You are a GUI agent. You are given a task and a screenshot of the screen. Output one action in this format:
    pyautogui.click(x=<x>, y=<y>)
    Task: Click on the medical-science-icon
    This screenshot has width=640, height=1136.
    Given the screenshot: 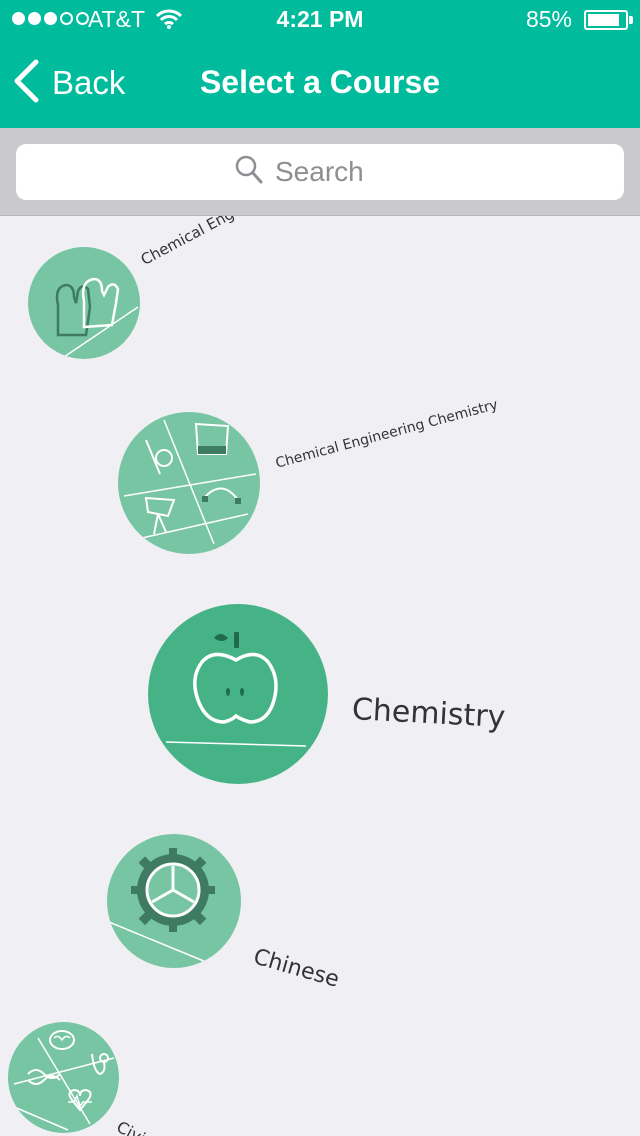 What is the action you would take?
    pyautogui.click(x=63, y=1080)
    